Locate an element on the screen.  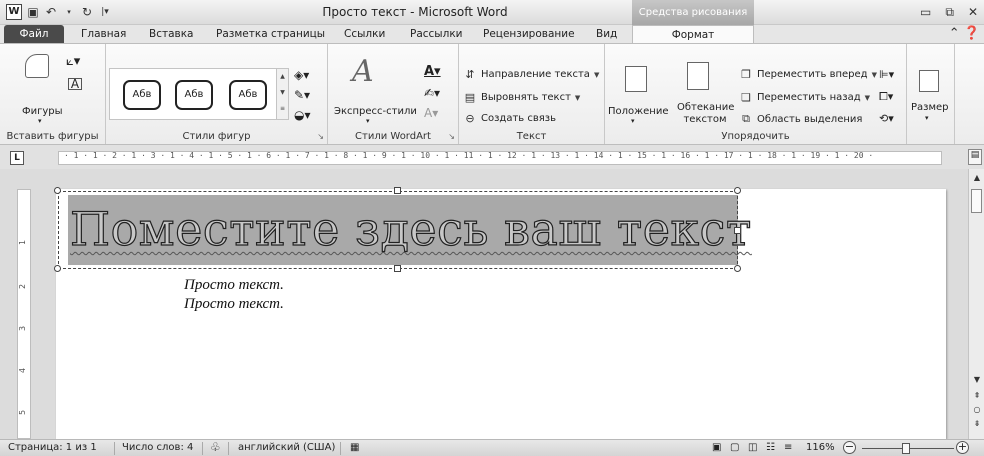
bring-forward-button: ❐ Переместить вперед ▼ is located at coordinates (808, 74).